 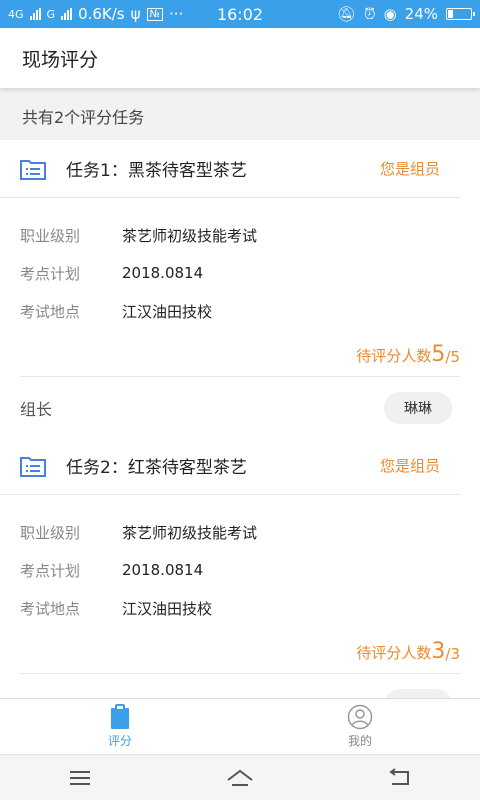 What do you see at coordinates (83, 117) in the screenshot?
I see `task-count-summary: 共有2个评分任务` at bounding box center [83, 117].